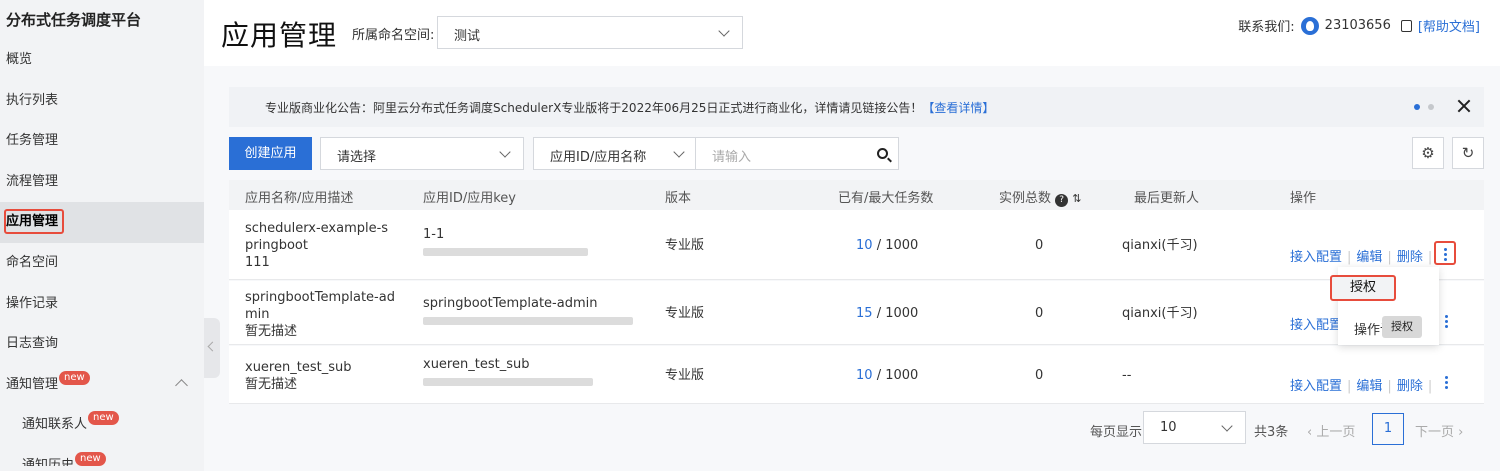 The height and width of the screenshot is (471, 1500). I want to click on app-name-cell: xueren_test_sub 暂无描述, so click(320, 376).